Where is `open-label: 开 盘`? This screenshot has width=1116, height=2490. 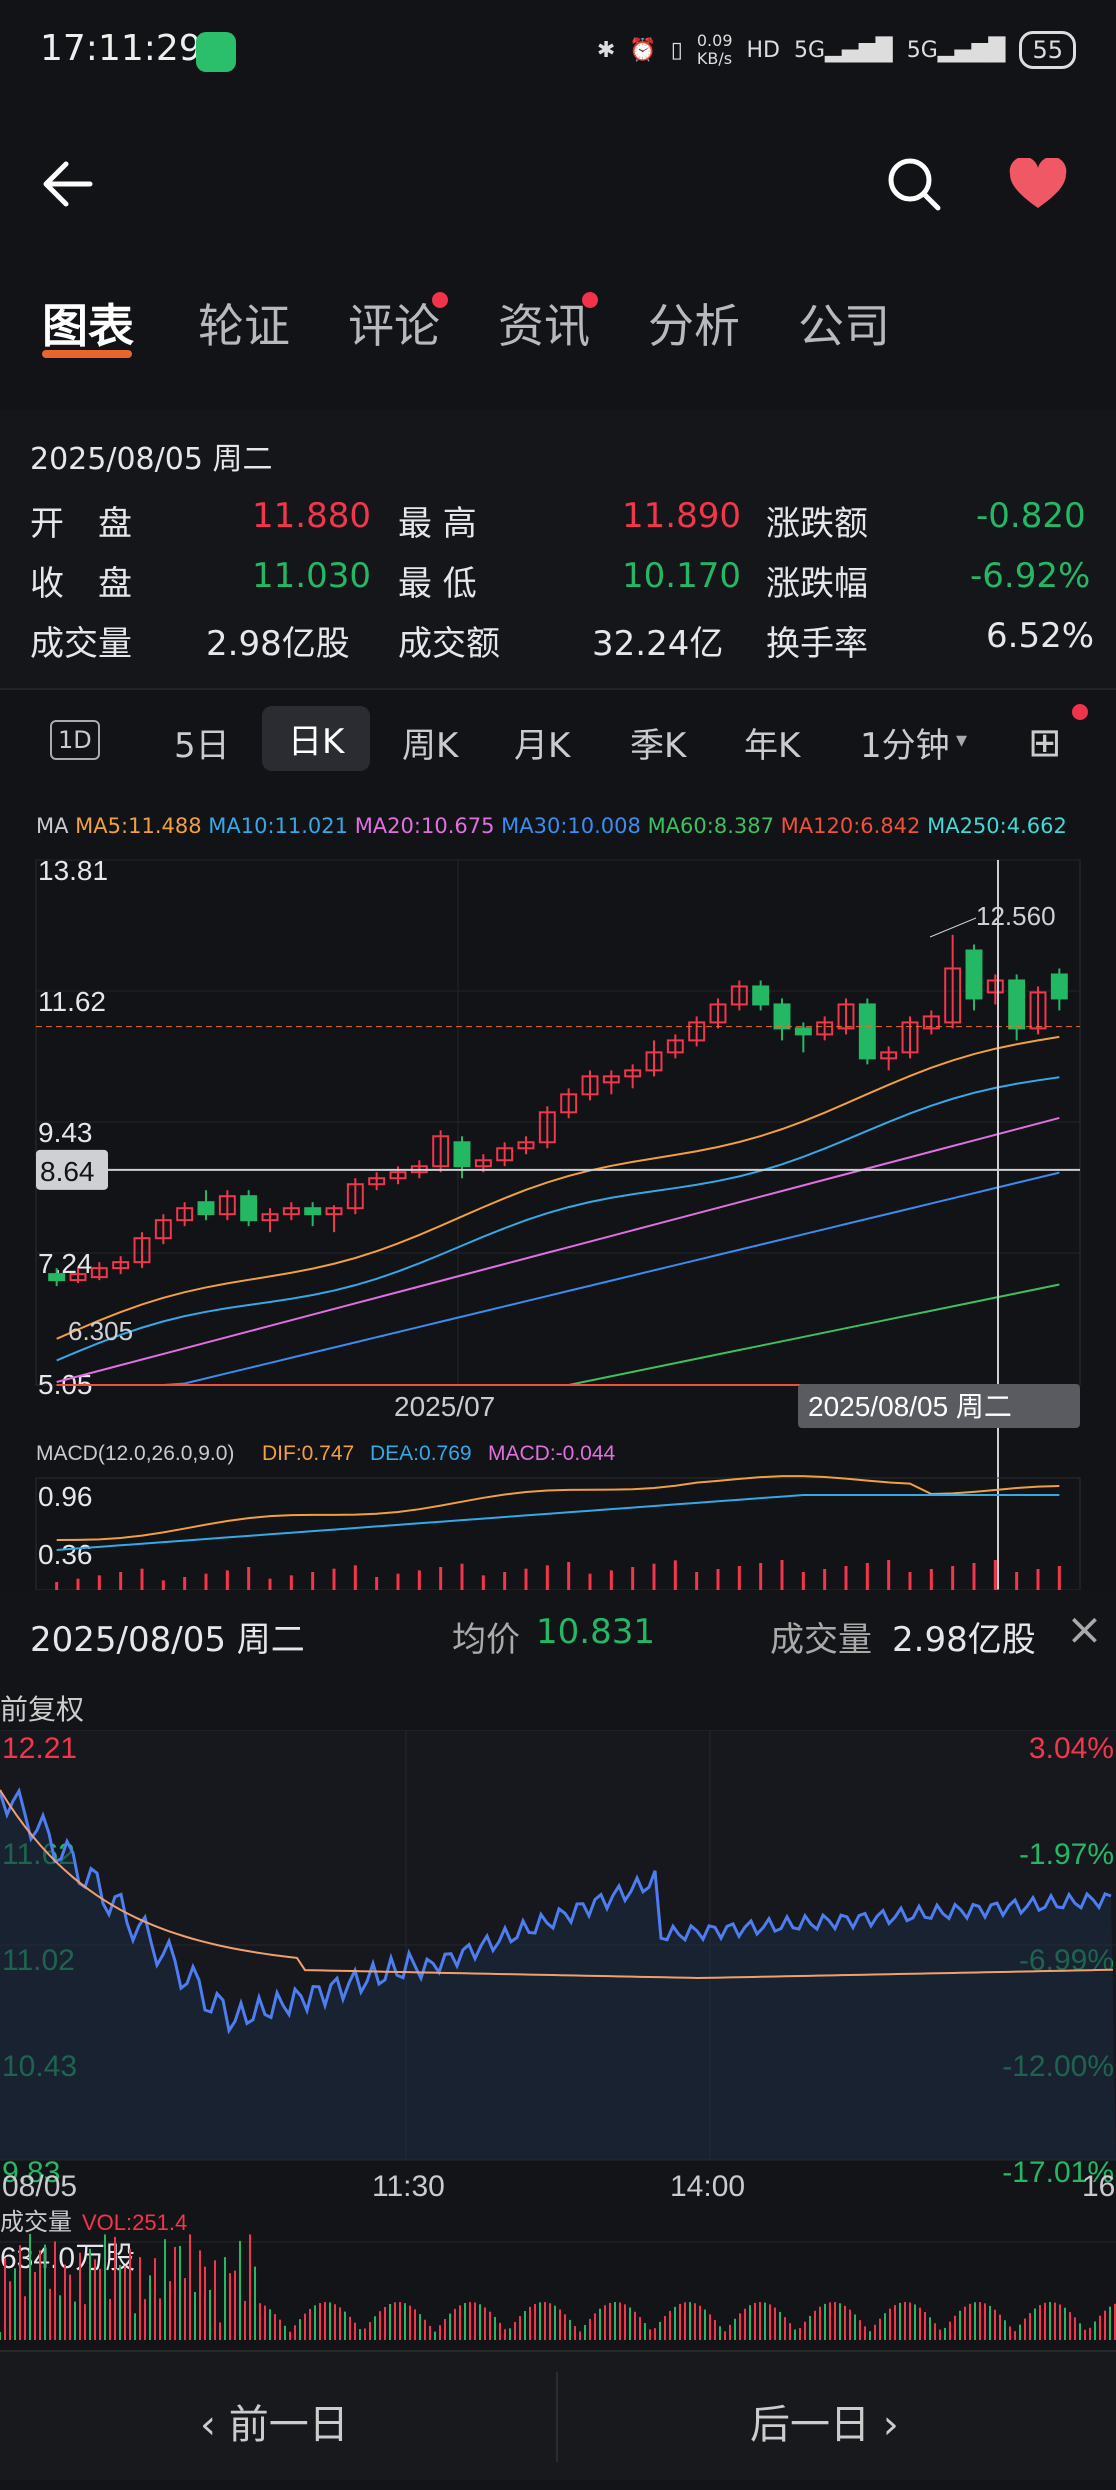 open-label: 开 盘 is located at coordinates (81, 524).